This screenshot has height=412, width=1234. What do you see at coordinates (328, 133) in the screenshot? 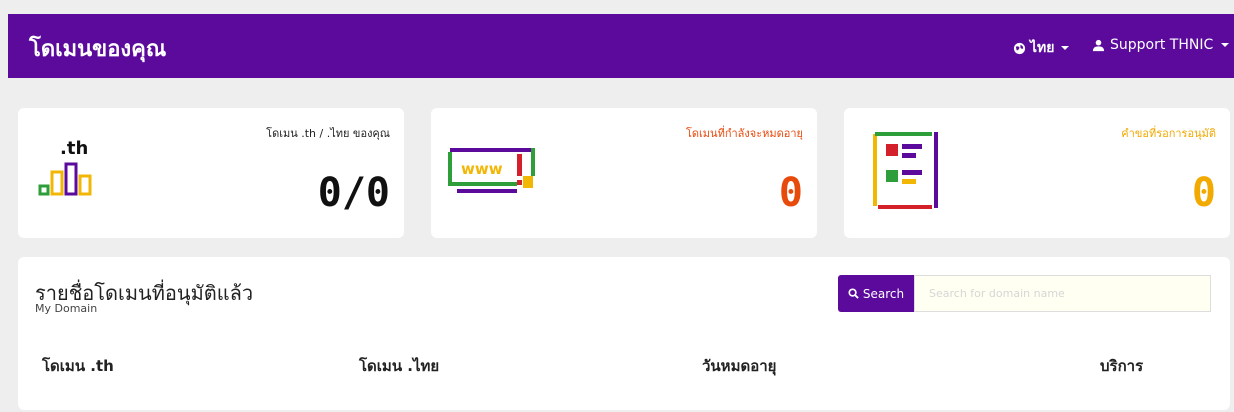
I see `card-label: โดเมน .th / .ไทย ของคุณ` at bounding box center [328, 133].